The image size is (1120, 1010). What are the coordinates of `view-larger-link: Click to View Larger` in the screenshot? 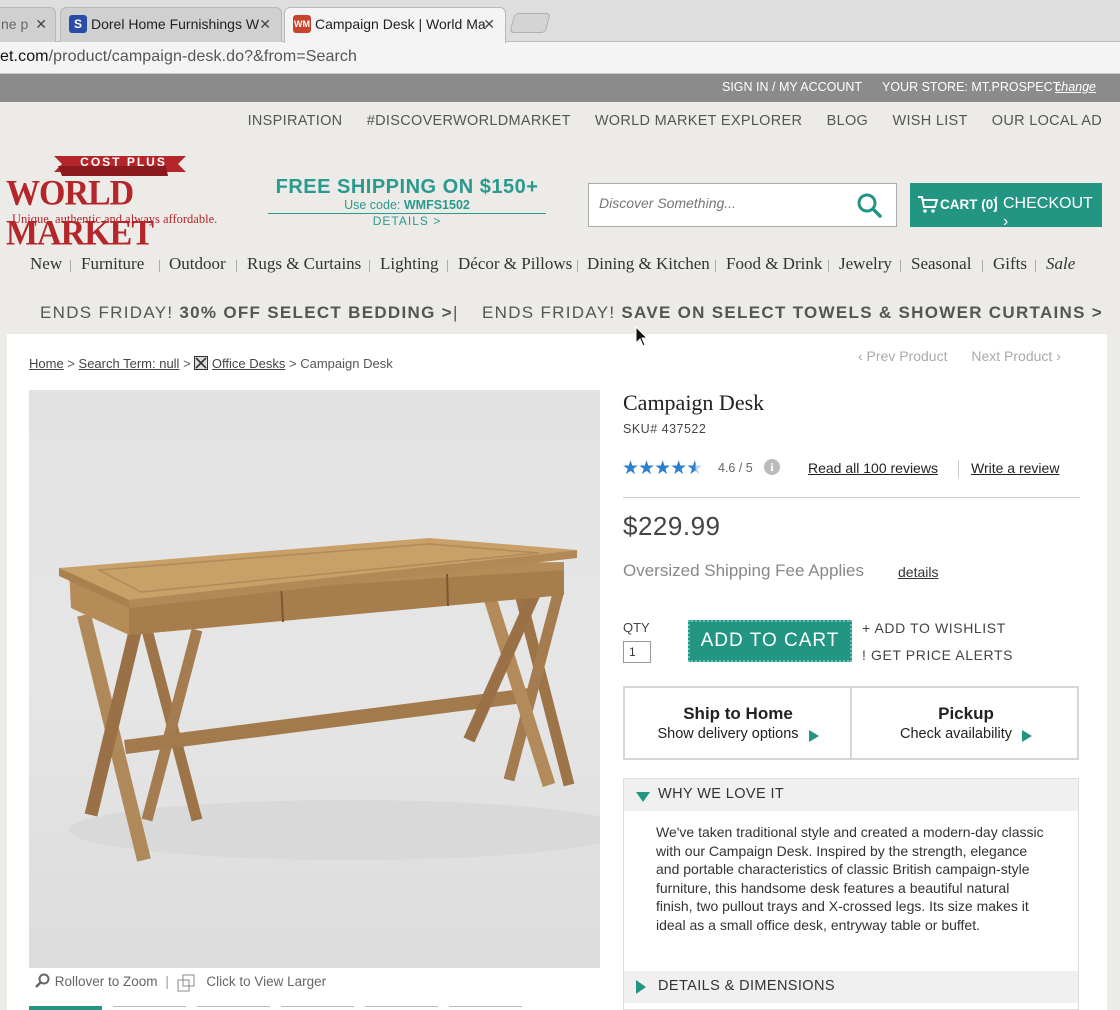 It's located at (266, 981).